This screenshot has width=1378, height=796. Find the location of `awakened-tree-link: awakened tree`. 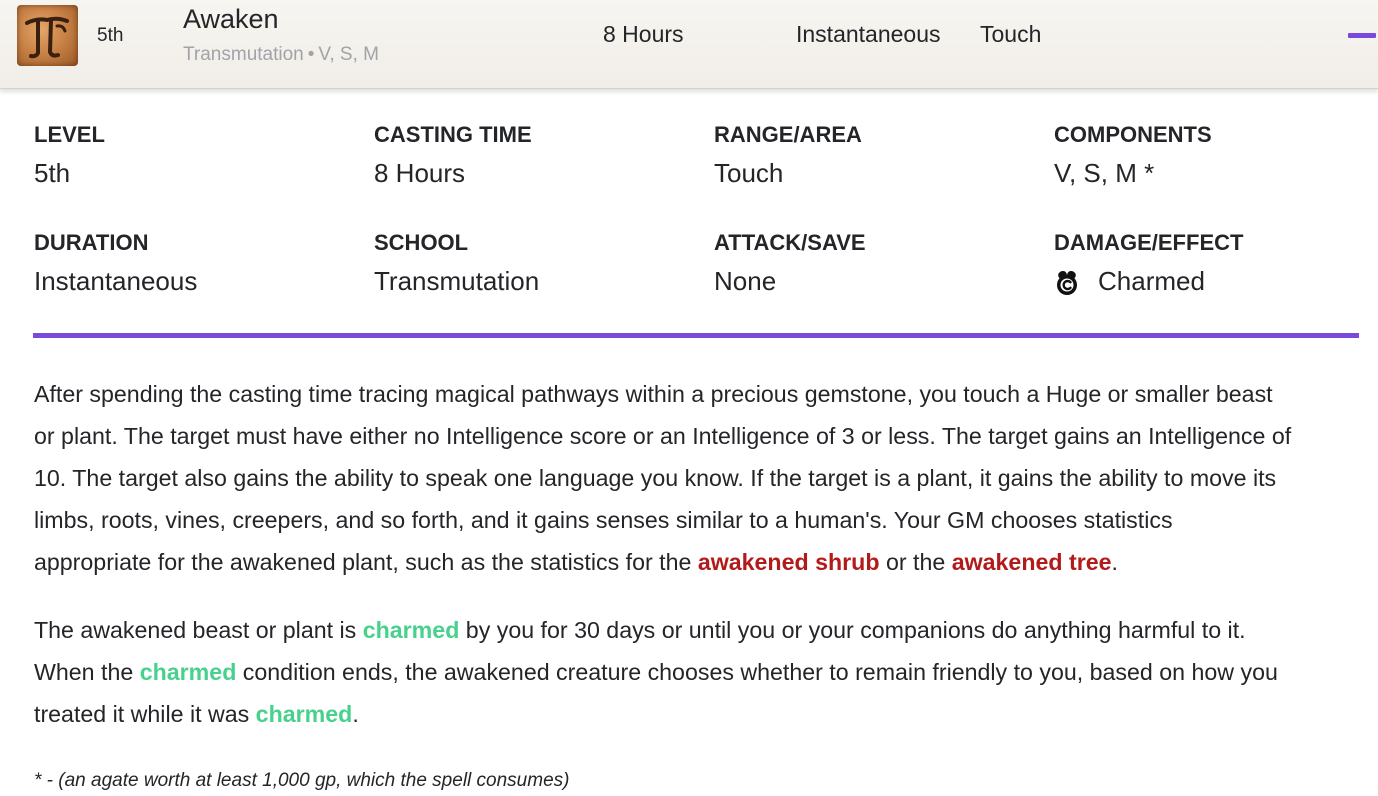

awakened-tree-link: awakened tree is located at coordinates (1032, 562).